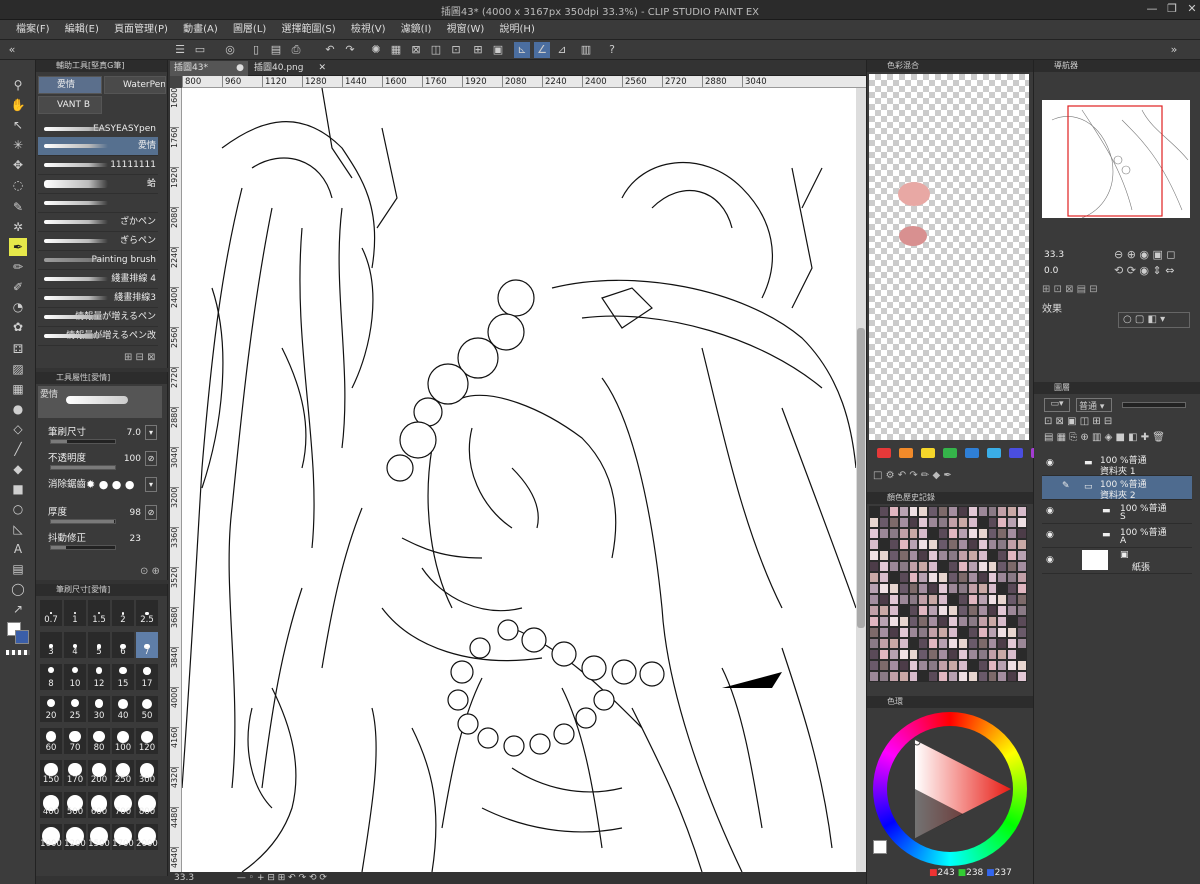  What do you see at coordinates (1145, 254) in the screenshot?
I see `navigator-zoom-icons: ⊖ ⊕ ◉ ▣ ◻` at bounding box center [1145, 254].